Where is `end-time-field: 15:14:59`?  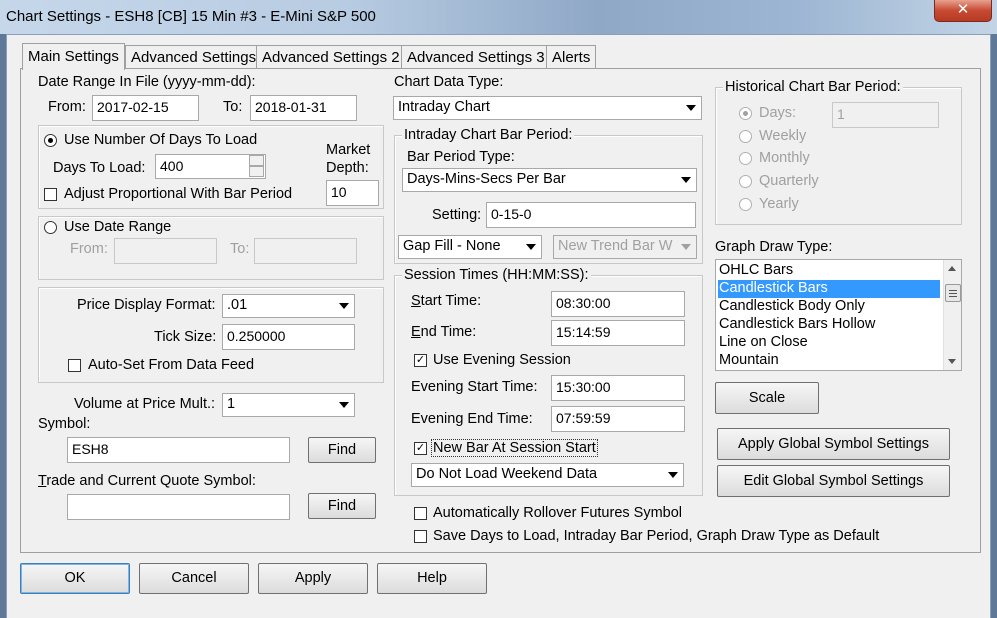 end-time-field: 15:14:59 is located at coordinates (618, 333).